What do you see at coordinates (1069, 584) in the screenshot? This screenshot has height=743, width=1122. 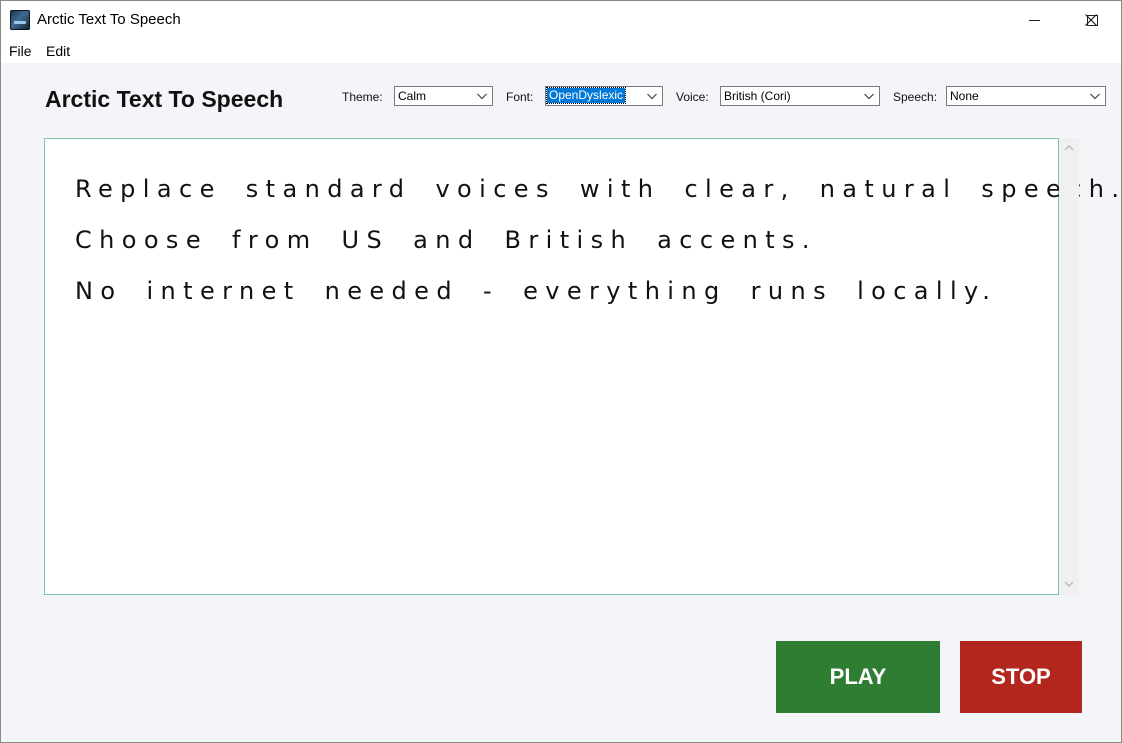 I see `scroll-down-icon` at bounding box center [1069, 584].